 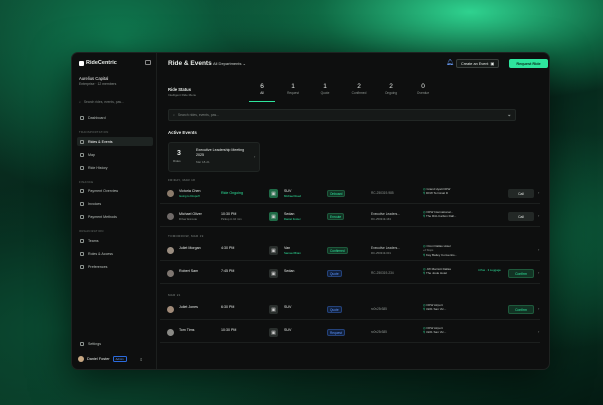 I want to click on sidebar-item-rides: Rides & Events, so click(x=115, y=141).